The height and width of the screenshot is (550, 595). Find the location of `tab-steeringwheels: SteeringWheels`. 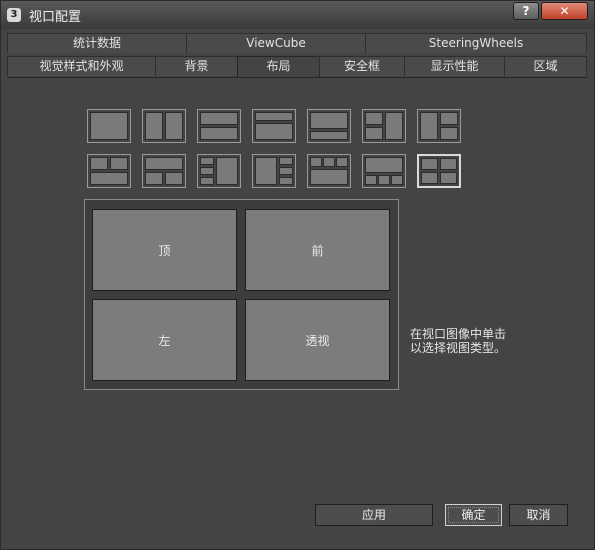

tab-steeringwheels: SteeringWheels is located at coordinates (476, 43).